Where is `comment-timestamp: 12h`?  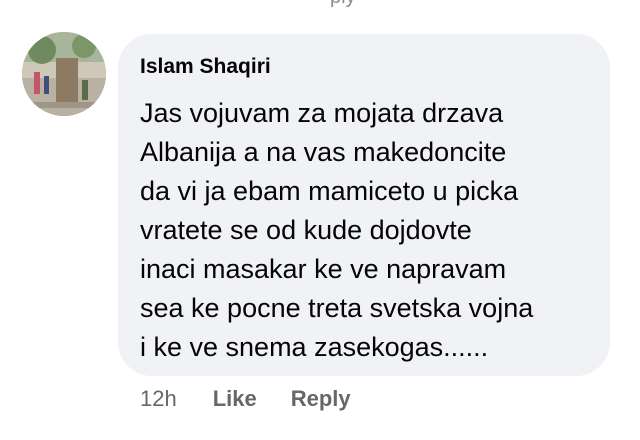
comment-timestamp: 12h is located at coordinates (158, 399).